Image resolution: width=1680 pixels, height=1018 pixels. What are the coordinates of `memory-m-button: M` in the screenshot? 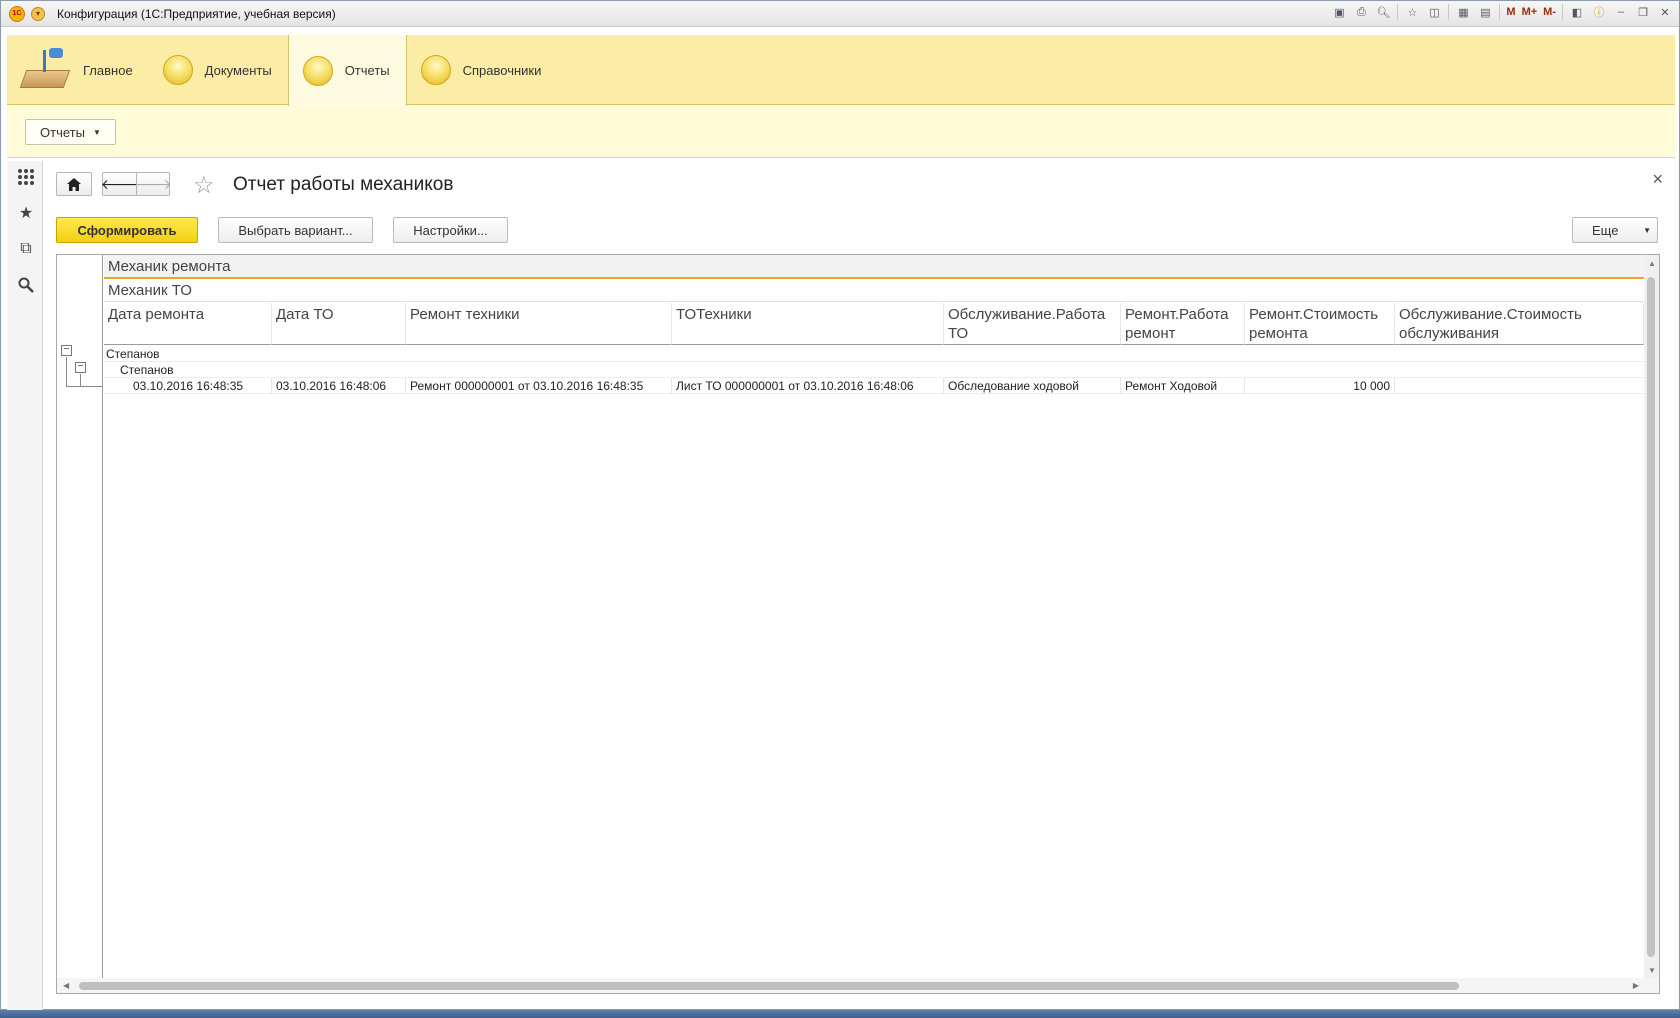 It's located at (1510, 12).